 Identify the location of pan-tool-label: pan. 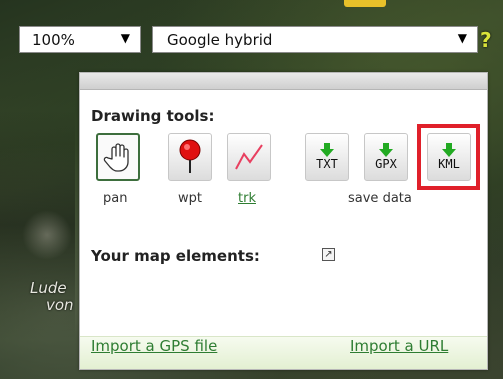
(115, 198).